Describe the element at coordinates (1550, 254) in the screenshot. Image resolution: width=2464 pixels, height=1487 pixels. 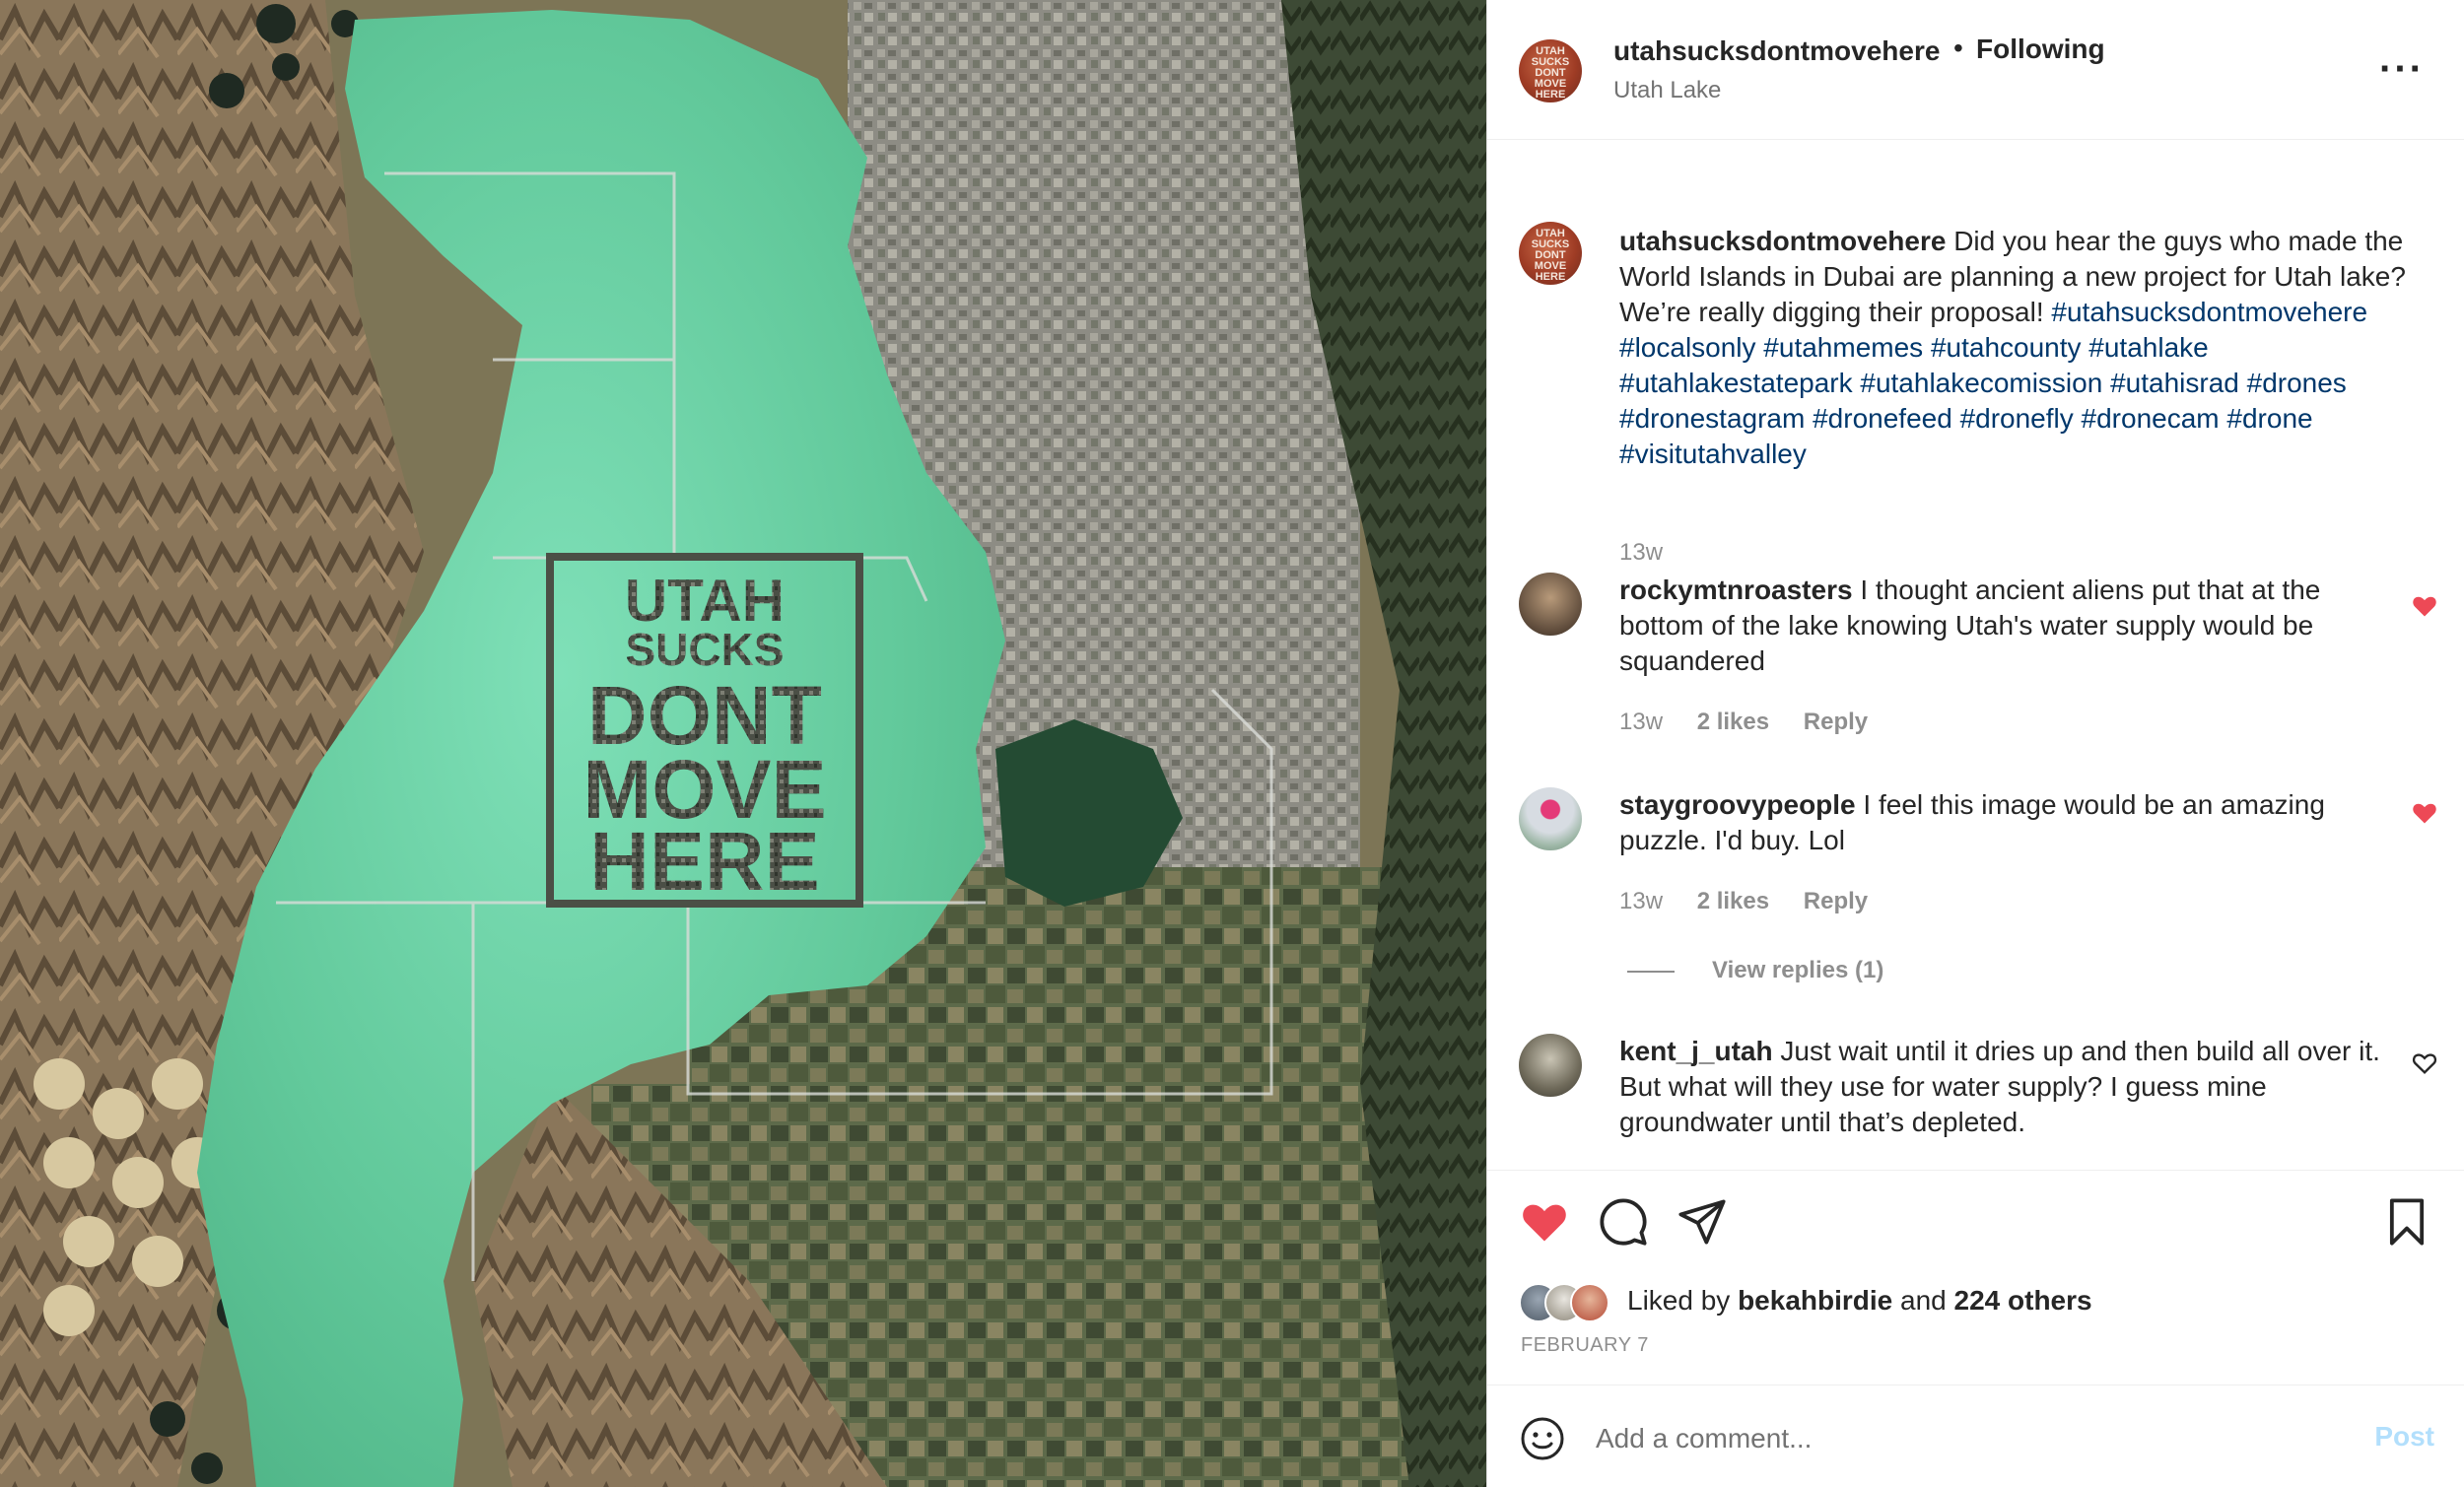
I see `caption-avatar: UTAH SUCKS DONT MOVE HERE` at that location.